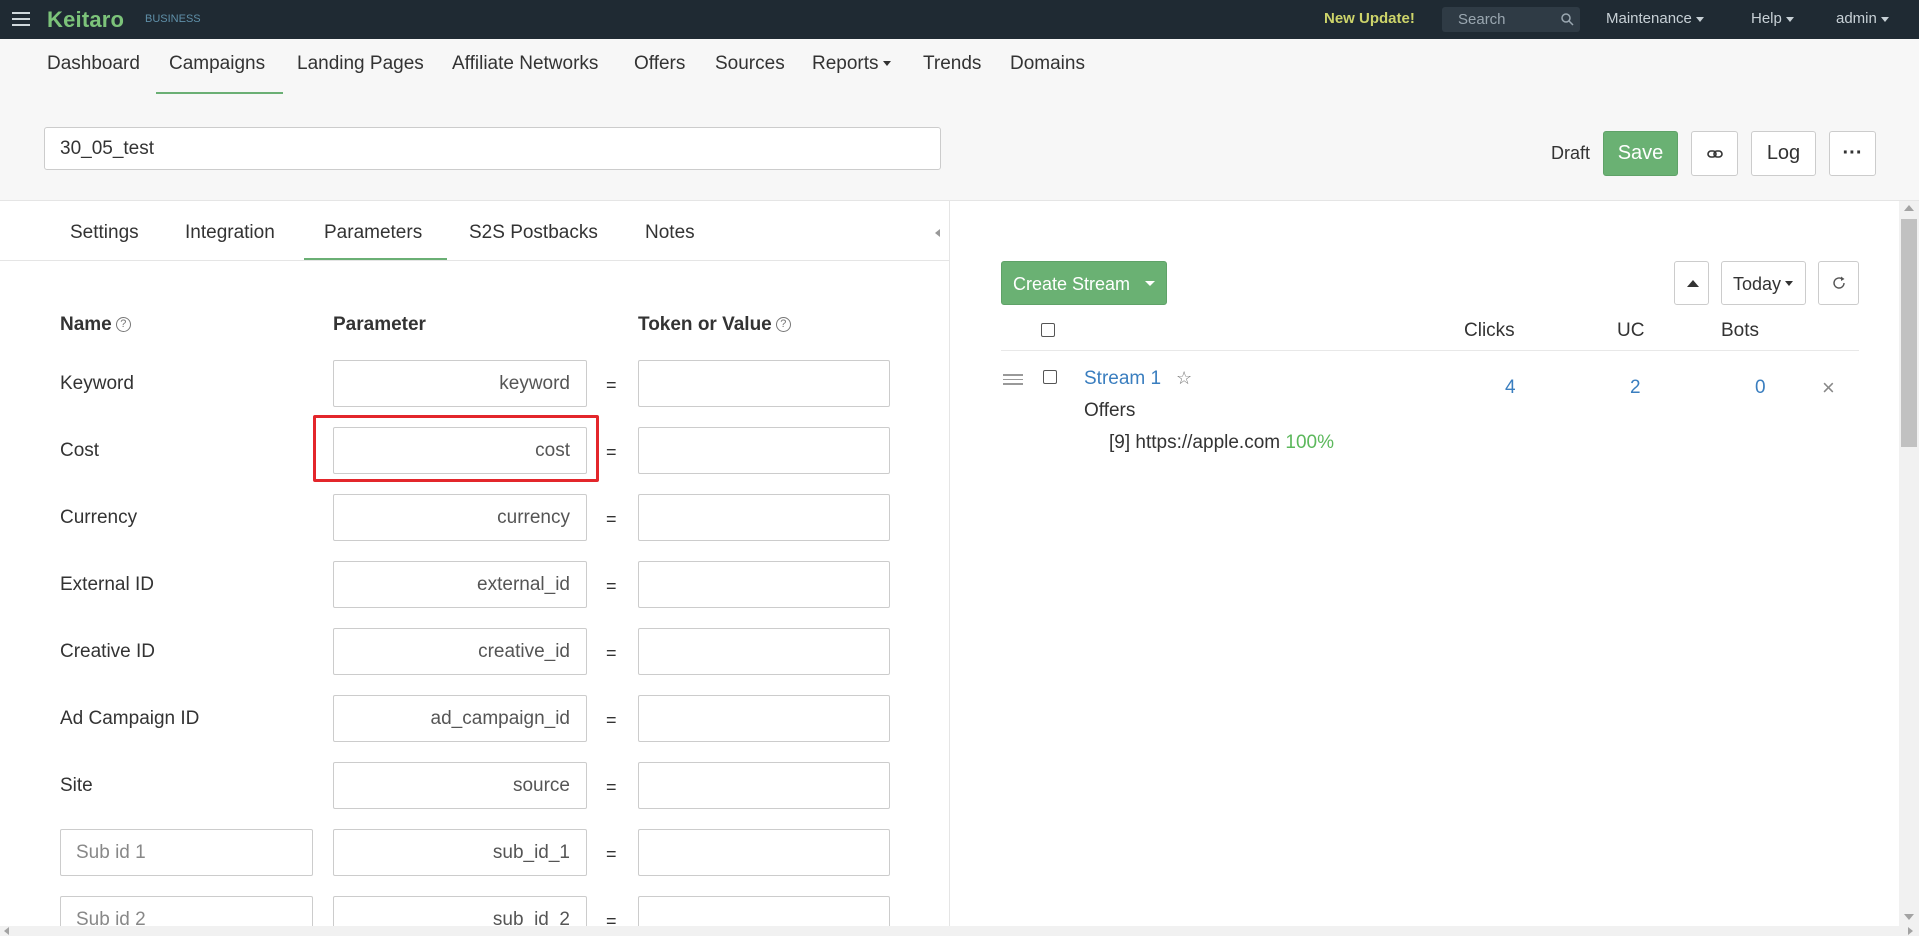 The width and height of the screenshot is (1919, 936). What do you see at coordinates (1510, 388) in the screenshot?
I see `stream-clicks: 4` at bounding box center [1510, 388].